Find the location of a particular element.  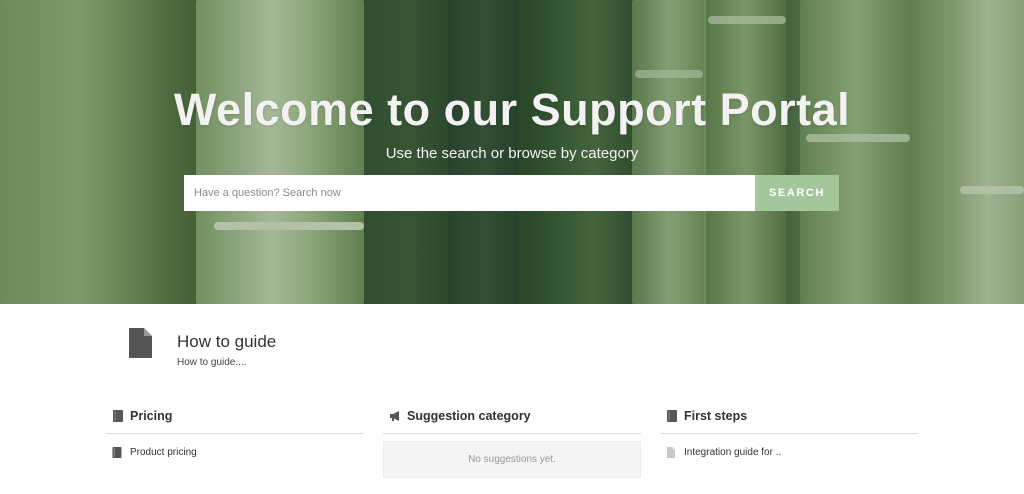

category-suggestions: Suggestion category No suggestions yet. is located at coordinates (512, 442).